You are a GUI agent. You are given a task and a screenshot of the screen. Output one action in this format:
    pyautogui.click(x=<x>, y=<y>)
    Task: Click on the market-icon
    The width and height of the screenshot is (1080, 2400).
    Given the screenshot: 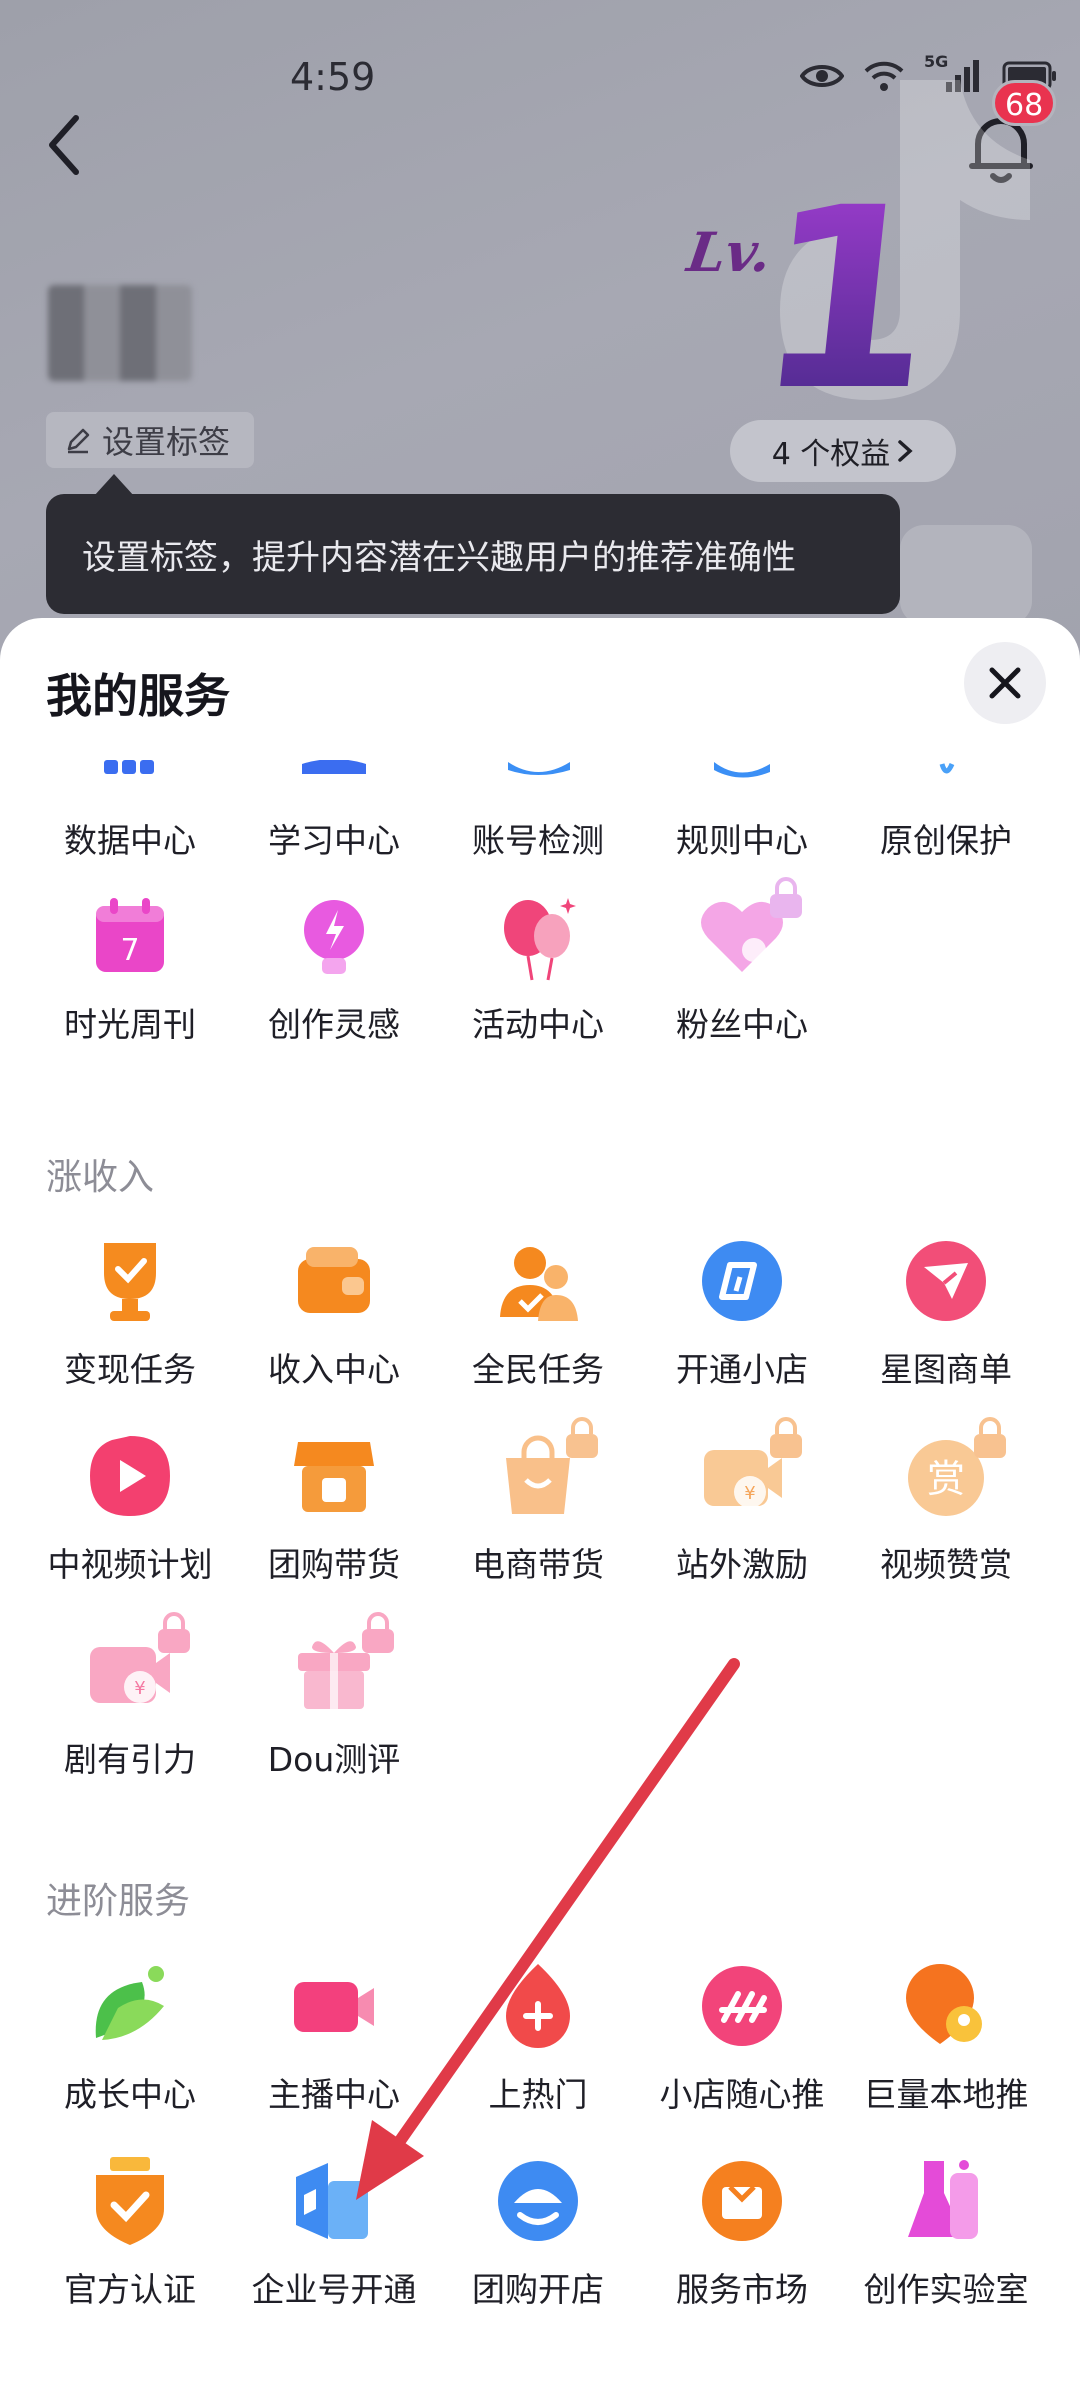 What is the action you would take?
    pyautogui.click(x=742, y=2201)
    